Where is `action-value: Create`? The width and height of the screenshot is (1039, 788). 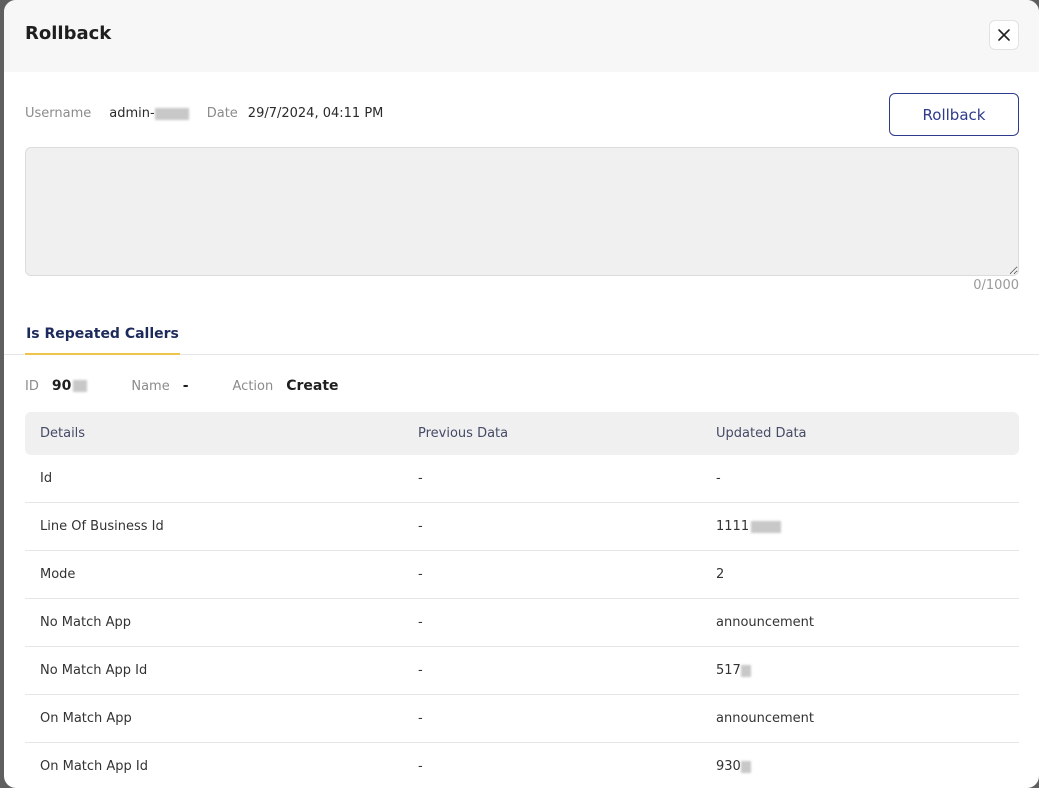 action-value: Create is located at coordinates (312, 386).